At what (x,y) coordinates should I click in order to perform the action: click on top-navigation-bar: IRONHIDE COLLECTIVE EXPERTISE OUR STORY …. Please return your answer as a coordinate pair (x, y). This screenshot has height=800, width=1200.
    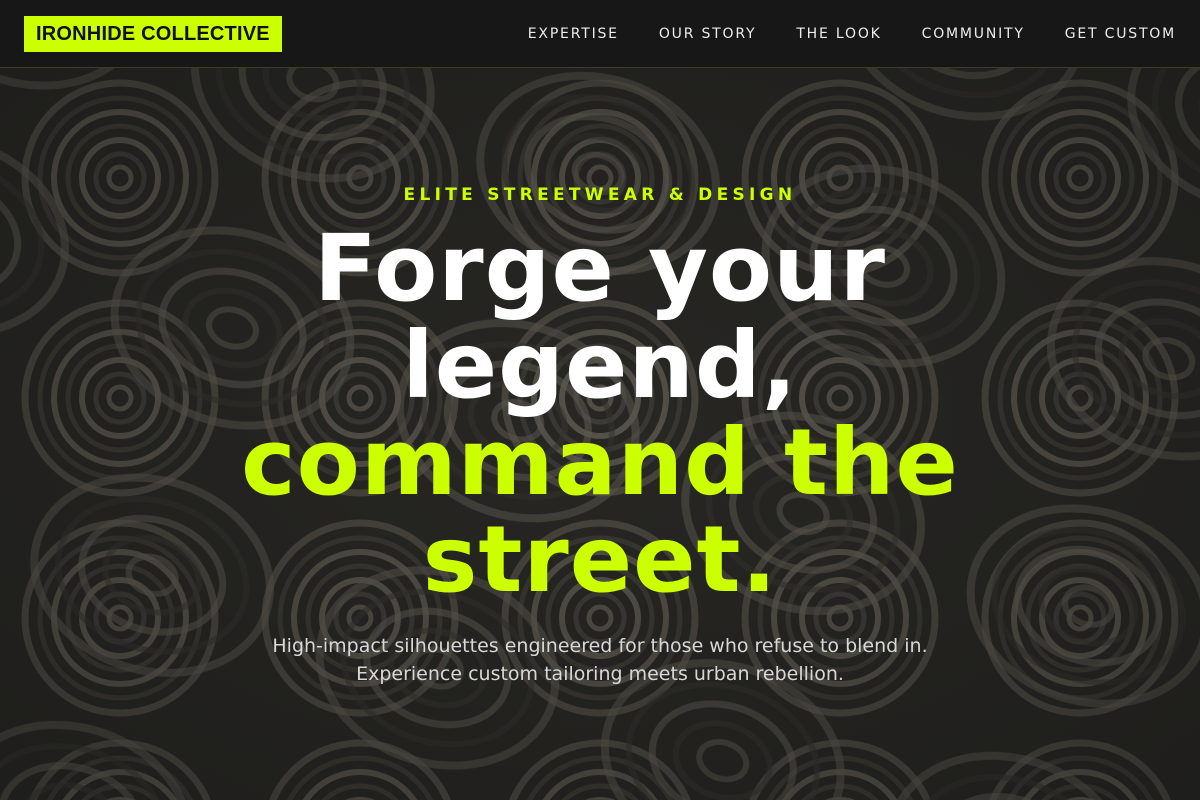
    Looking at the image, I should click on (600, 34).